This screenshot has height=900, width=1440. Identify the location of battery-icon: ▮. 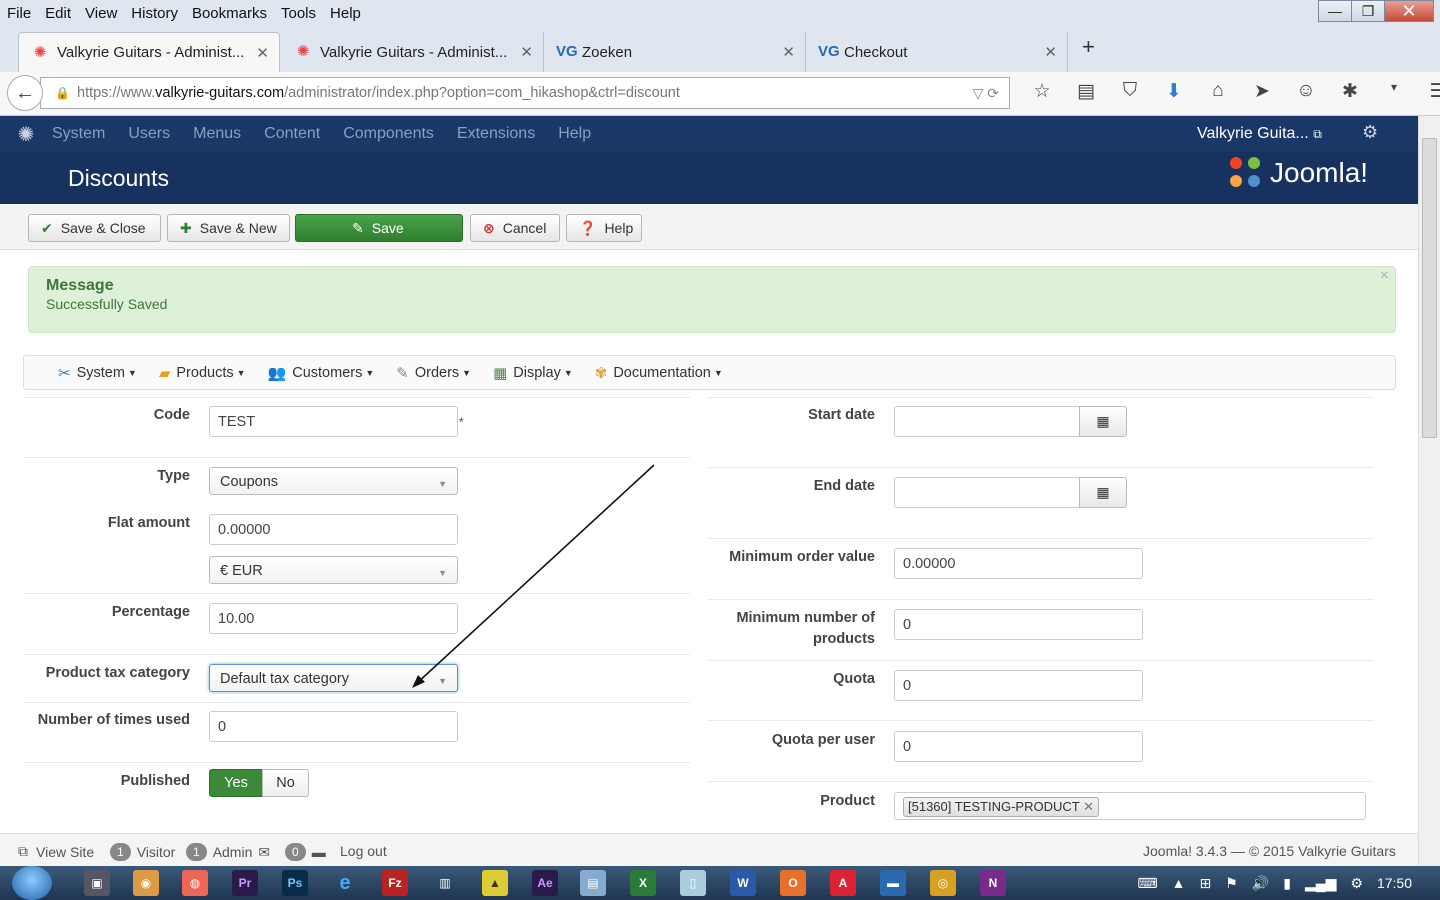
(1287, 883).